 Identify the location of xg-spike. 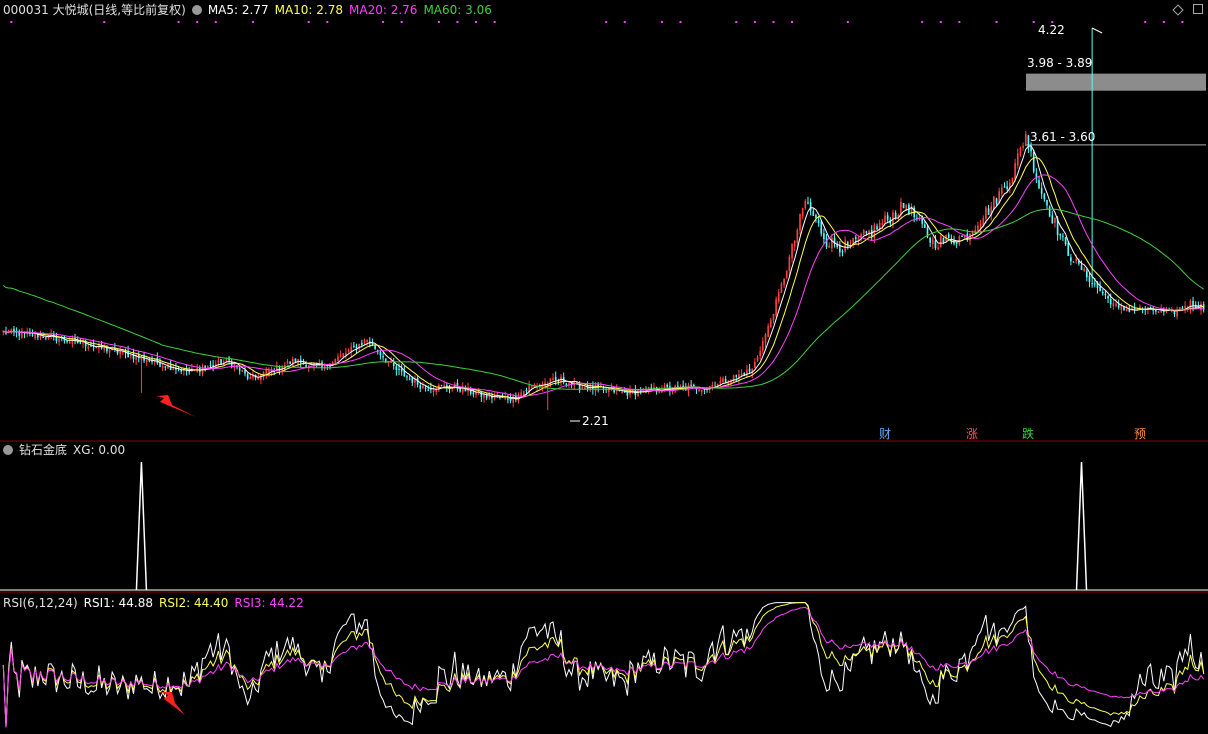
(1081, 526).